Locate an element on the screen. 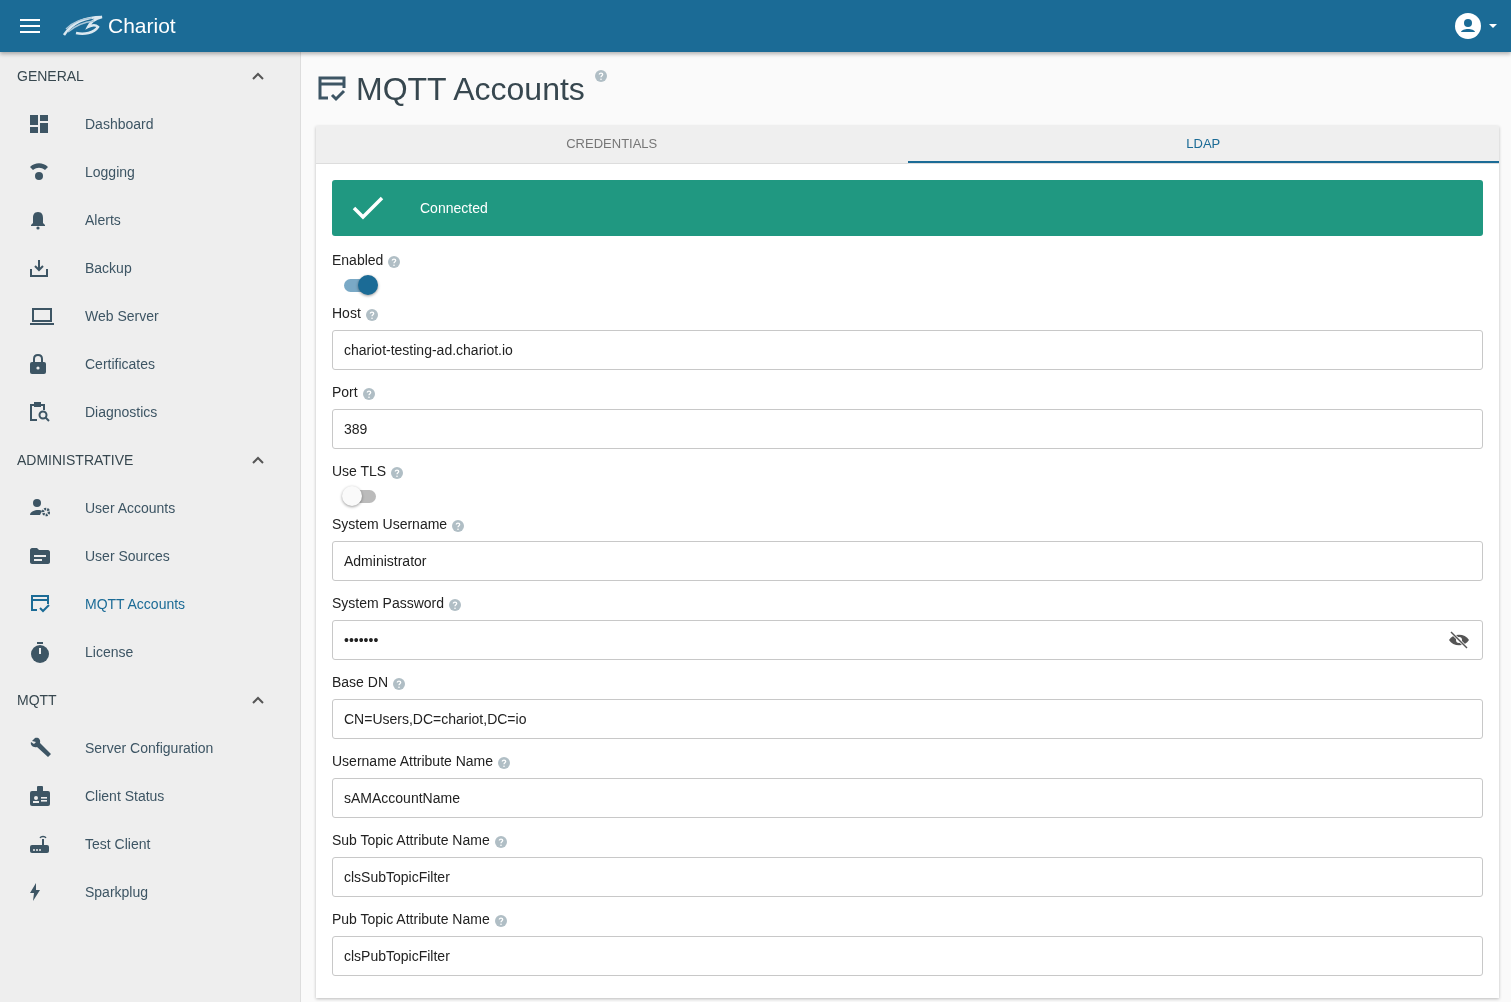 This screenshot has height=1002, width=1511. lightning-bolt-icon is located at coordinates (35, 892).